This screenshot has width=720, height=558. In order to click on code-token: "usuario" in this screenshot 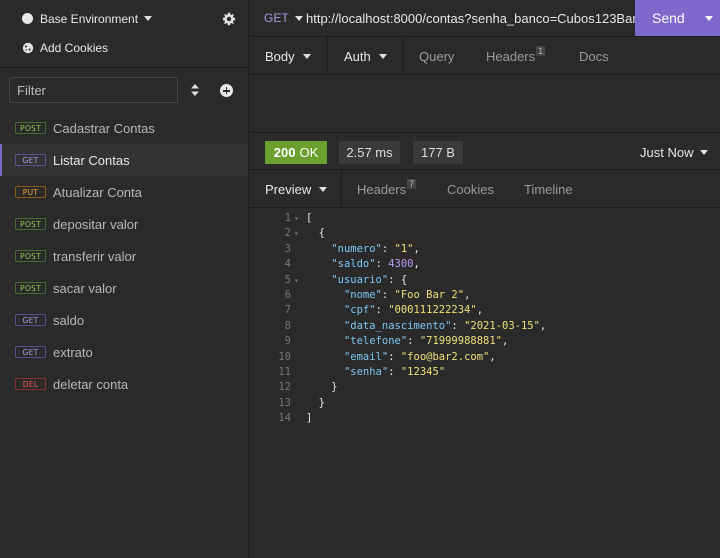, I will do `click(360, 279)`.